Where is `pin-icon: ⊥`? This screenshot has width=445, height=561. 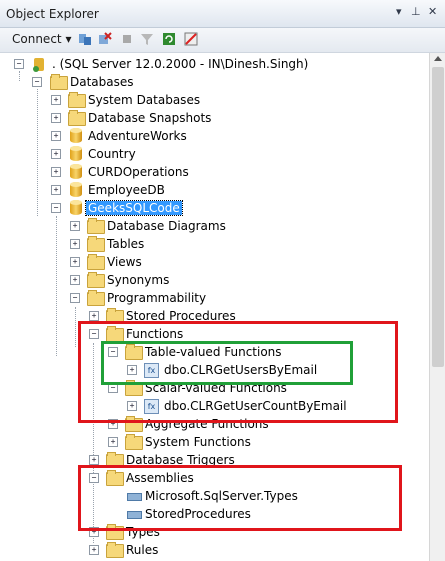 pin-icon: ⊥ is located at coordinates (416, 11).